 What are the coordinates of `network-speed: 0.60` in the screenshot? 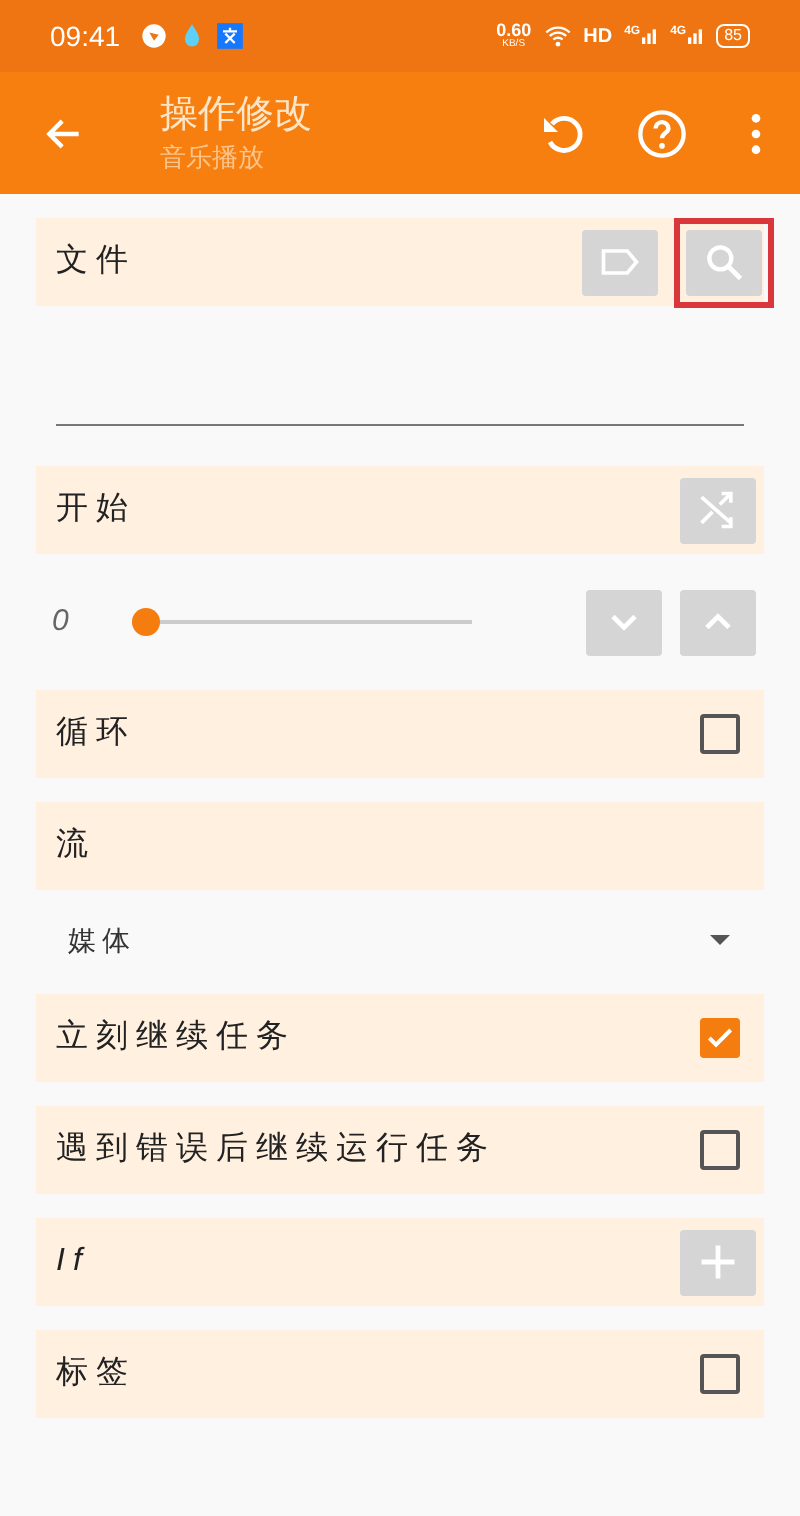 It's located at (514, 31).